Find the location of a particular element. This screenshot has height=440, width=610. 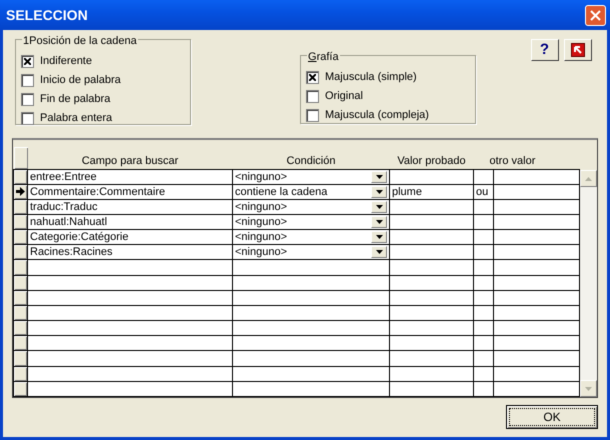

scroll-down-icon is located at coordinates (588, 388).